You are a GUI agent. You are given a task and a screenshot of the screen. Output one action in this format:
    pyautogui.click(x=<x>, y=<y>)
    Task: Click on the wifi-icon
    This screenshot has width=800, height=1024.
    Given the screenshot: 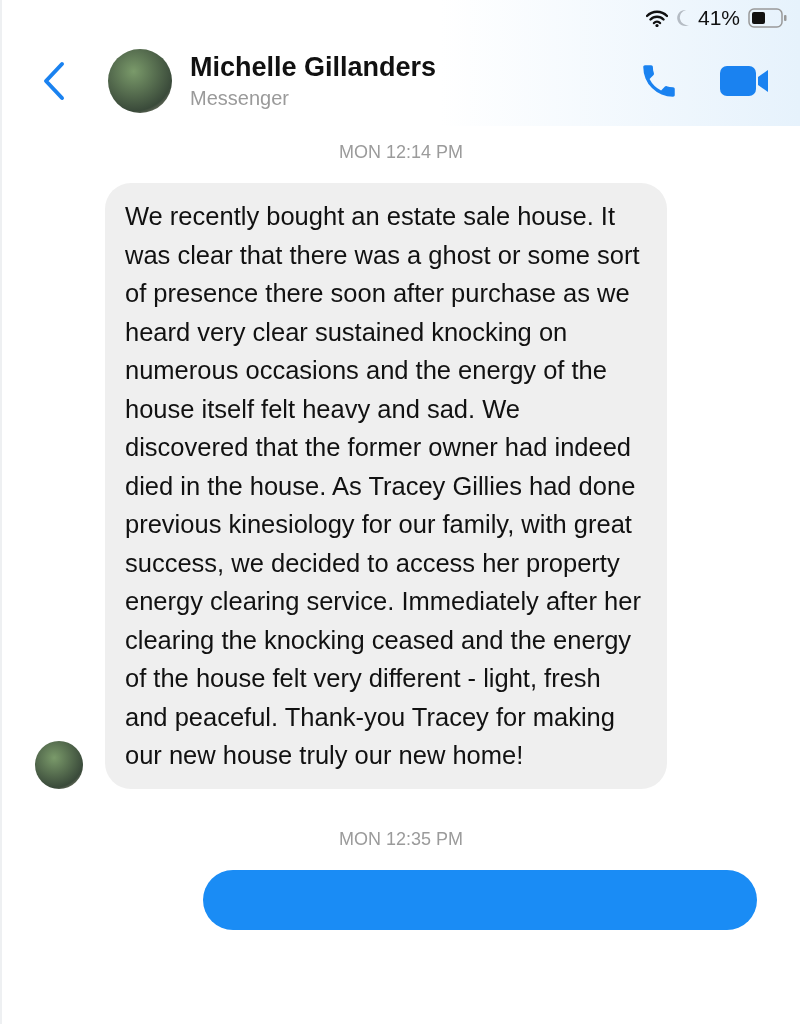 What is the action you would take?
    pyautogui.click(x=656, y=18)
    